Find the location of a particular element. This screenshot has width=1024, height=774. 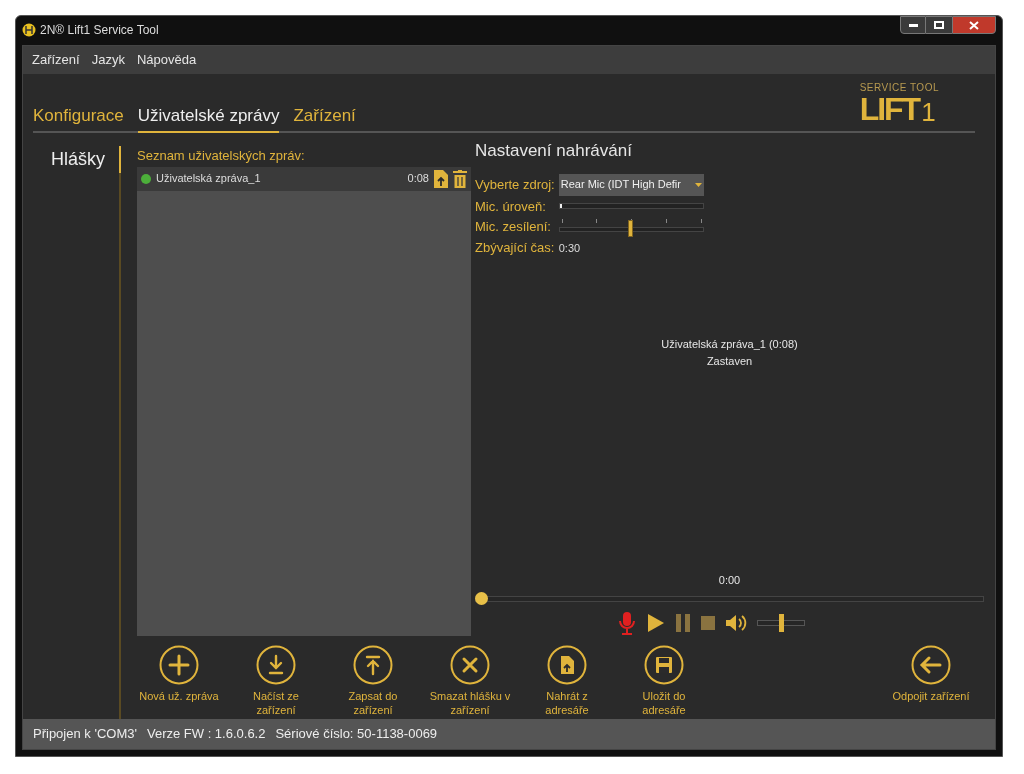

app-icon is located at coordinates (29, 29).